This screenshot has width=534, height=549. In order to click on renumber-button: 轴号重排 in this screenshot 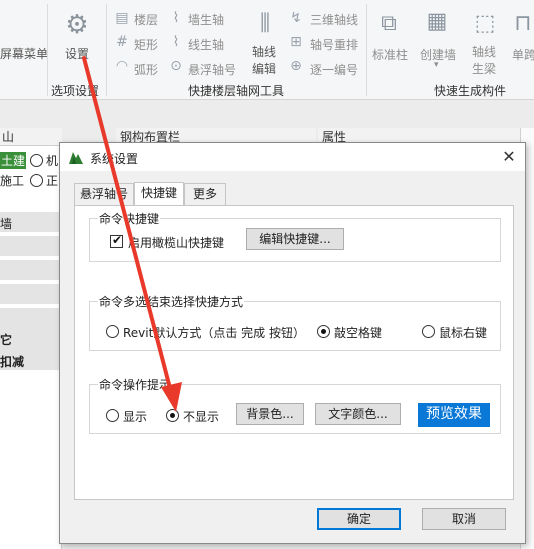, I will do `click(334, 44)`.